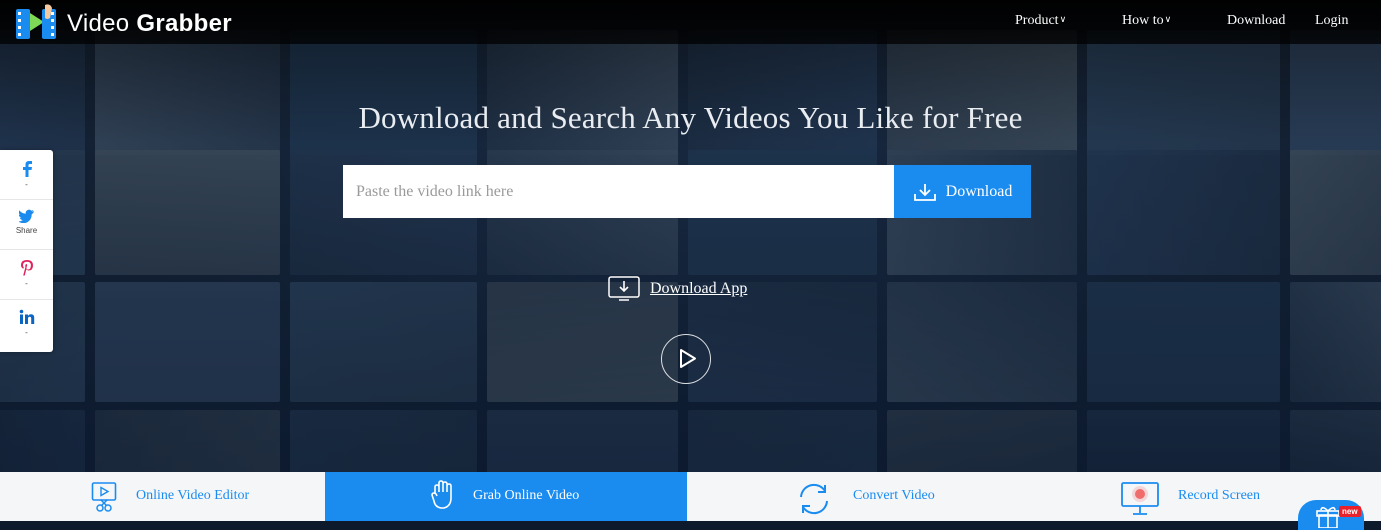 The image size is (1381, 530). What do you see at coordinates (1331, 21) in the screenshot?
I see `nav-login: Login` at bounding box center [1331, 21].